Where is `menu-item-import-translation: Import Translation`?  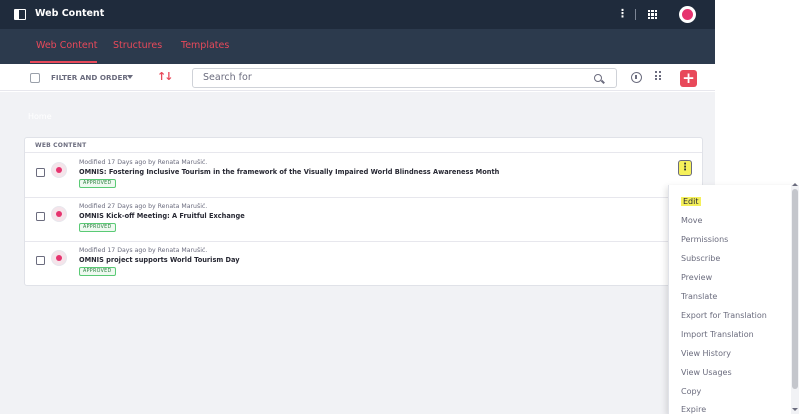
menu-item-import-translation: Import Translation is located at coordinates (717, 334).